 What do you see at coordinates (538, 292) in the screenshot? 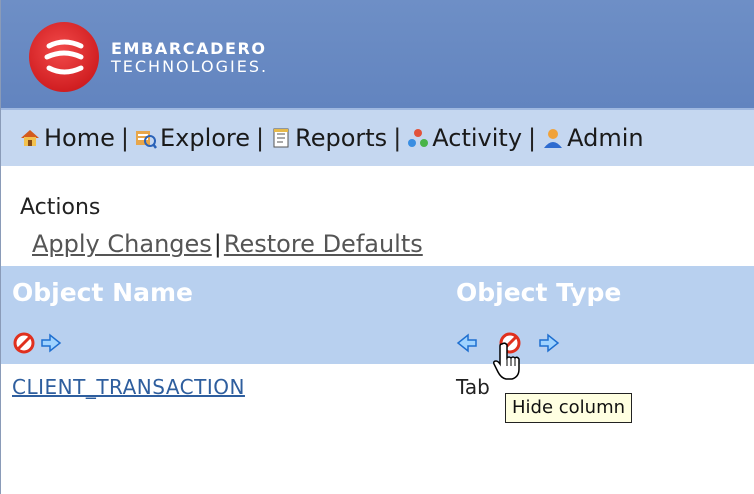
I see `column-header-object-type: Object Type` at bounding box center [538, 292].